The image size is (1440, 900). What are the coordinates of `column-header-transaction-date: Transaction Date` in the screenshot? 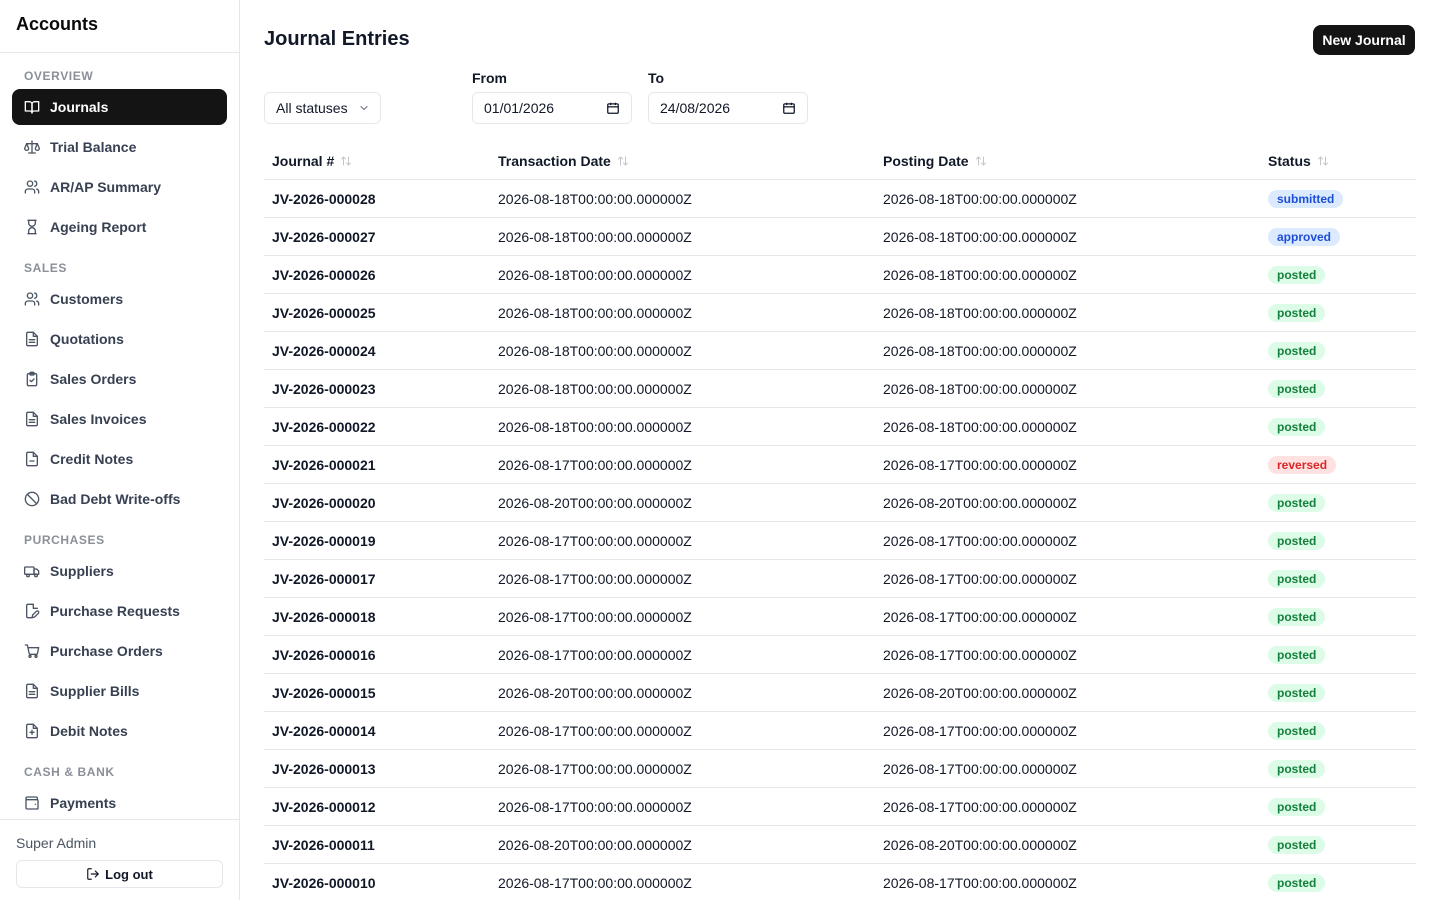 It's located at (563, 161).